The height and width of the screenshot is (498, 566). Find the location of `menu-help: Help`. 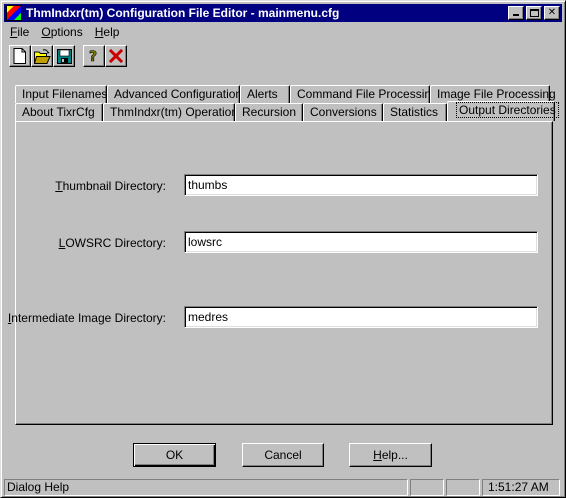

menu-help: Help is located at coordinates (107, 32).